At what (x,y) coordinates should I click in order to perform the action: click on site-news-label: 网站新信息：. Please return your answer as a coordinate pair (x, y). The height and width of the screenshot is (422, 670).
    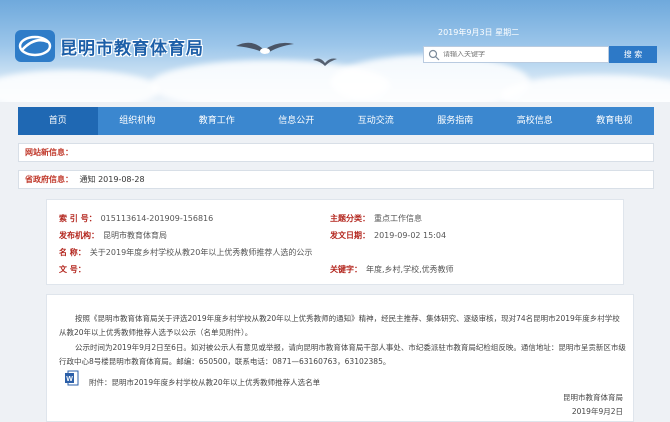
    Looking at the image, I should click on (49, 152).